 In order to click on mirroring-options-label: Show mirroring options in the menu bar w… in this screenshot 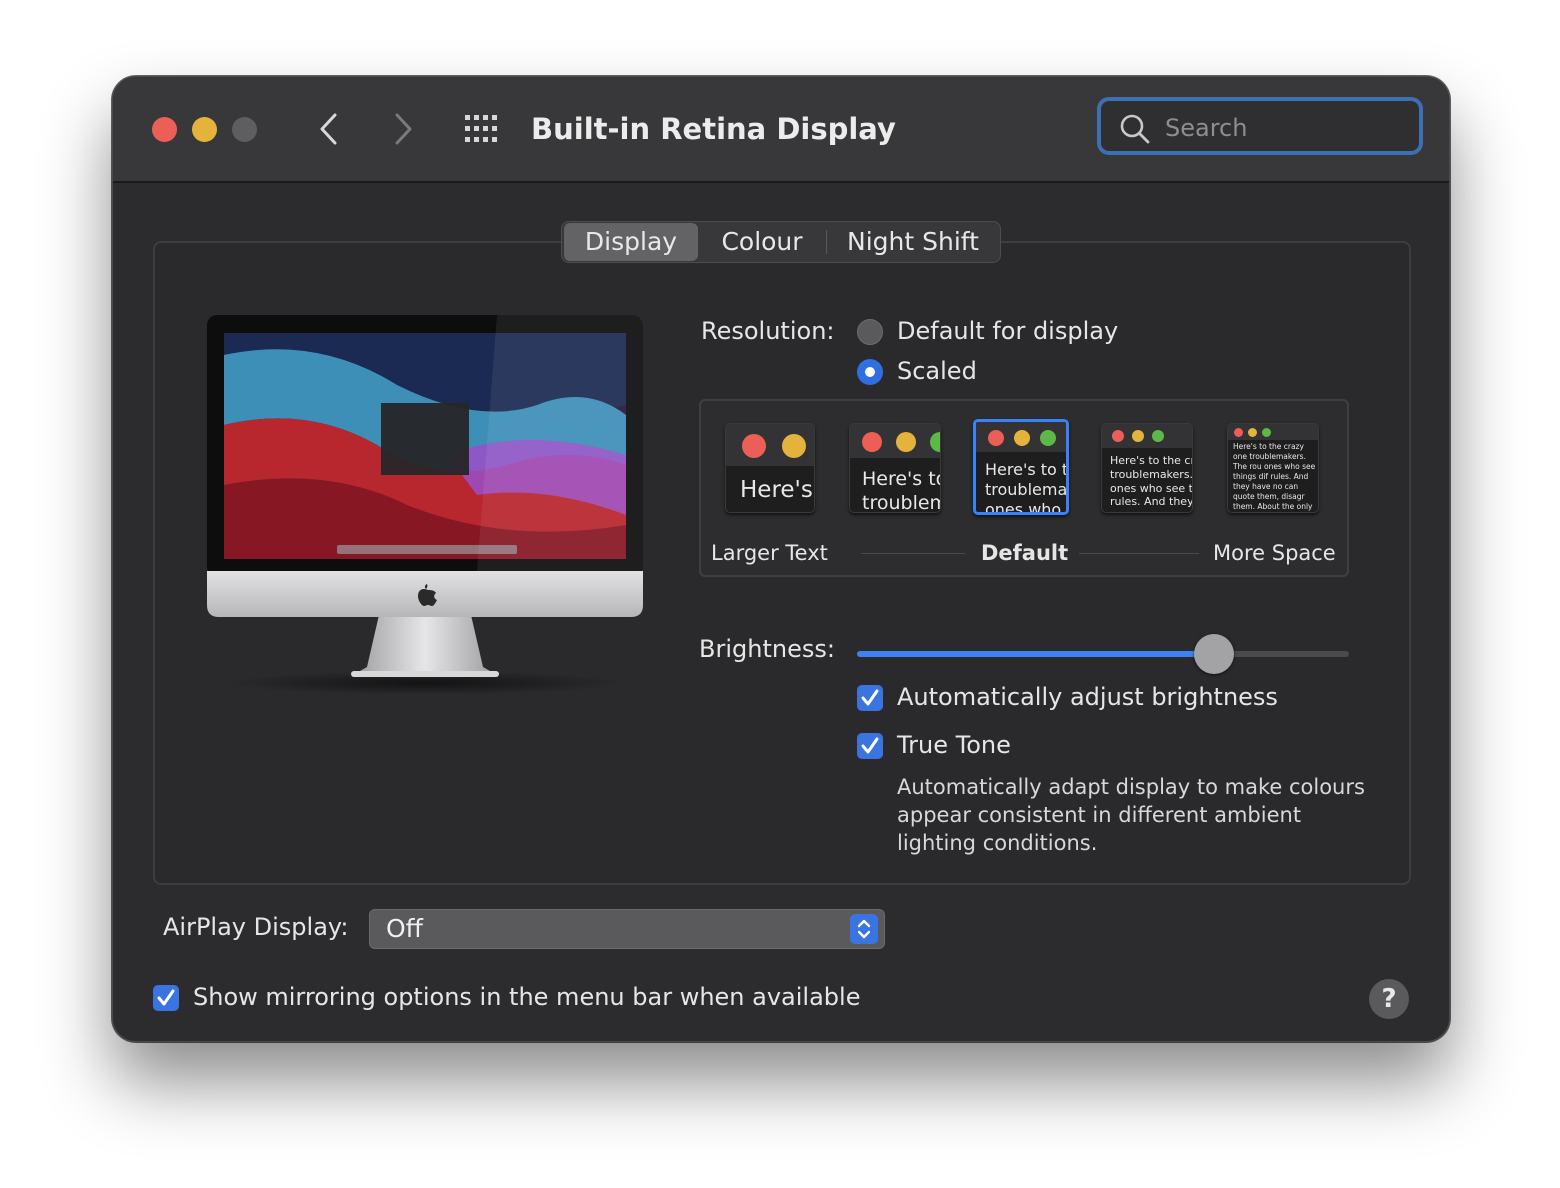, I will do `click(526, 997)`.